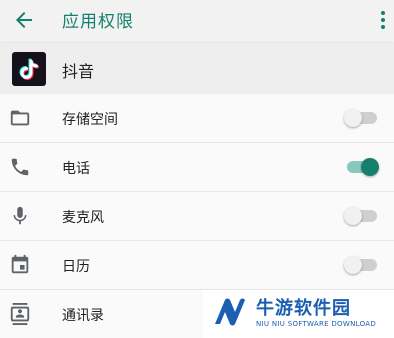  I want to click on phone-icon, so click(20, 167).